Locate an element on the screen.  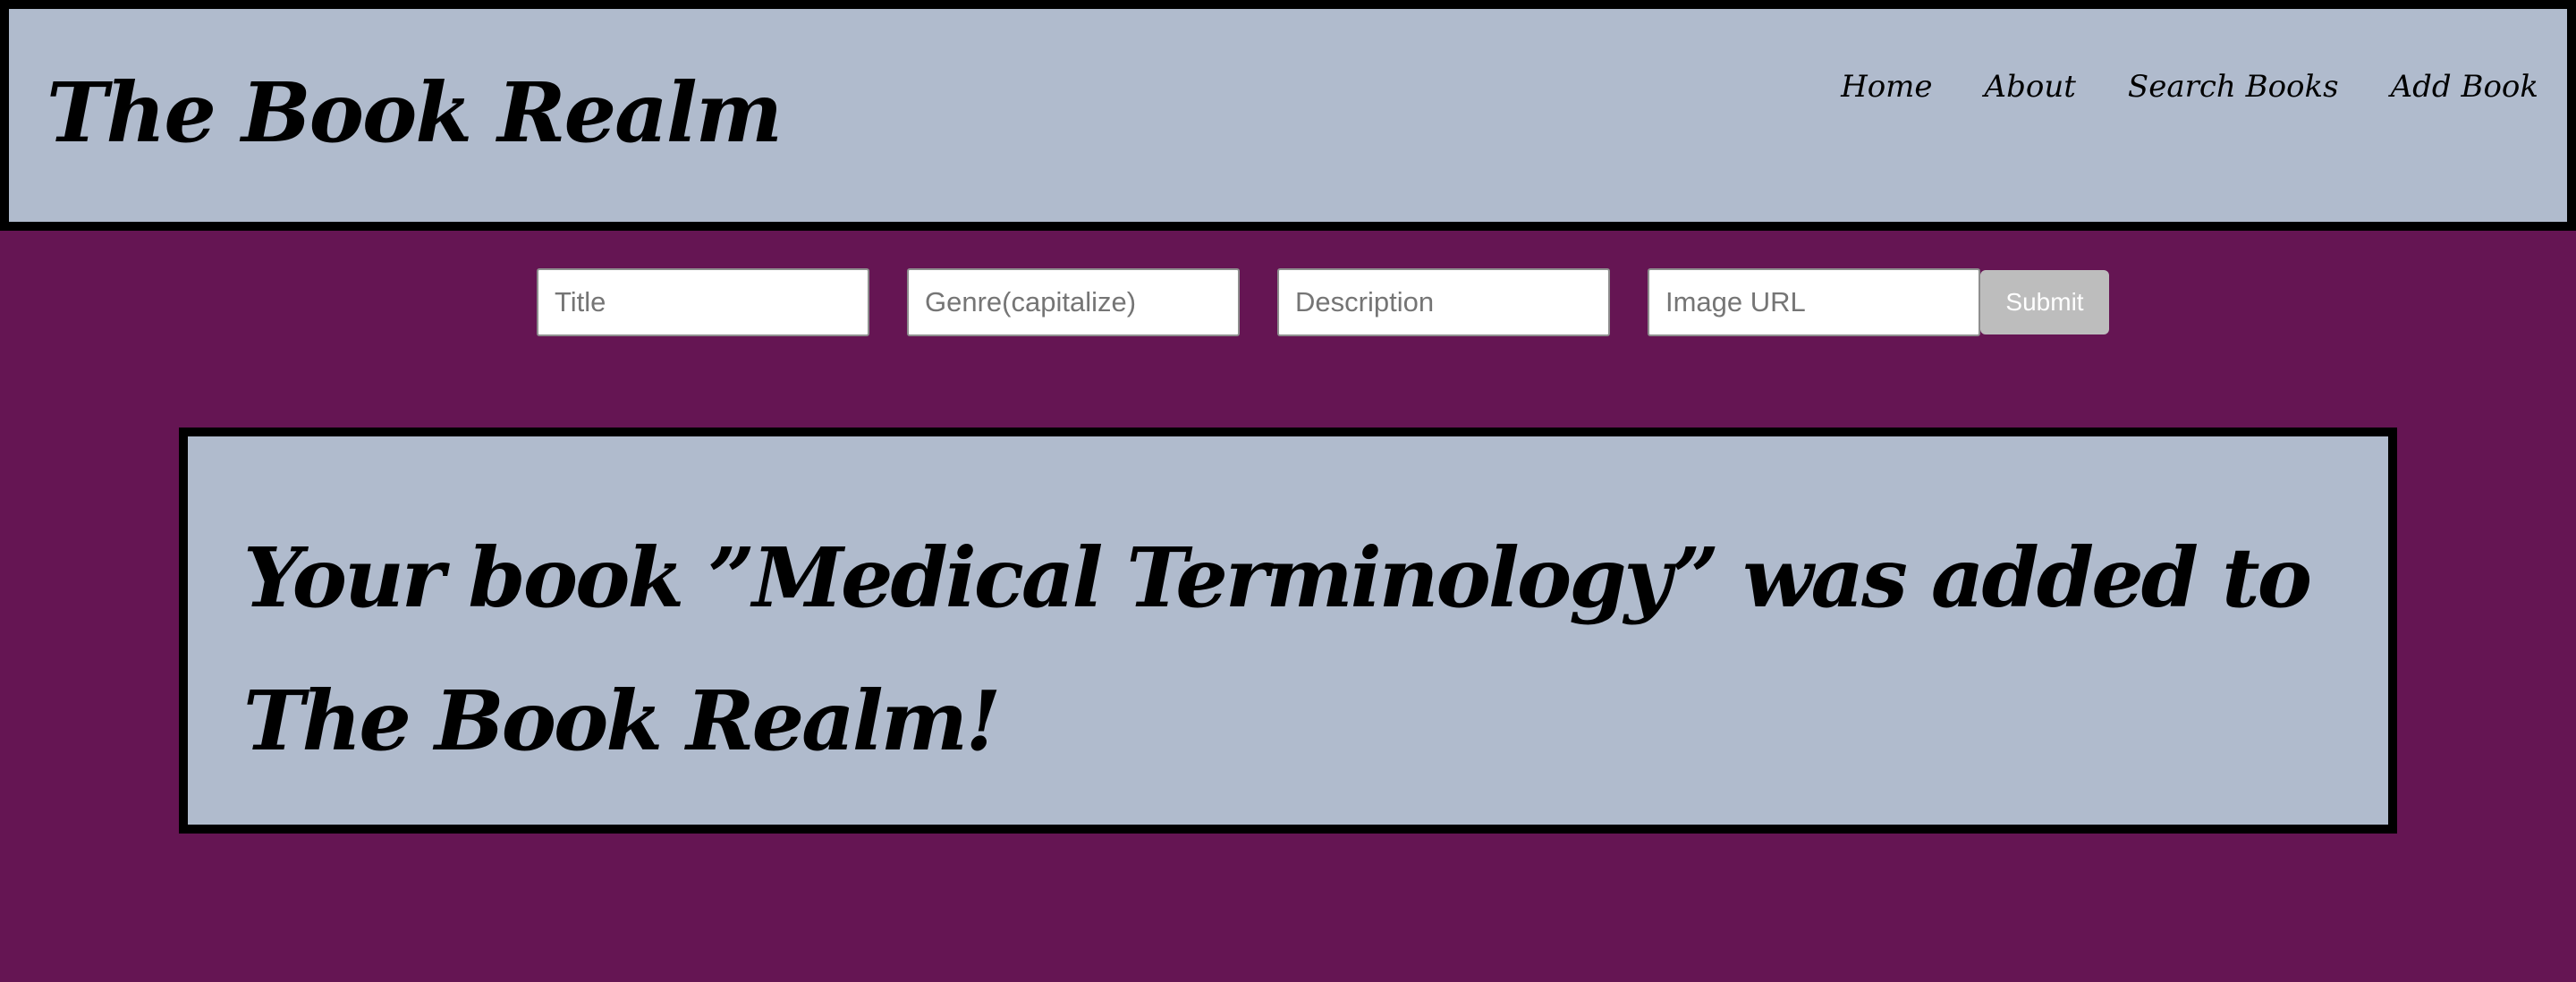
add-book-form: Submit is located at coordinates (1323, 302).